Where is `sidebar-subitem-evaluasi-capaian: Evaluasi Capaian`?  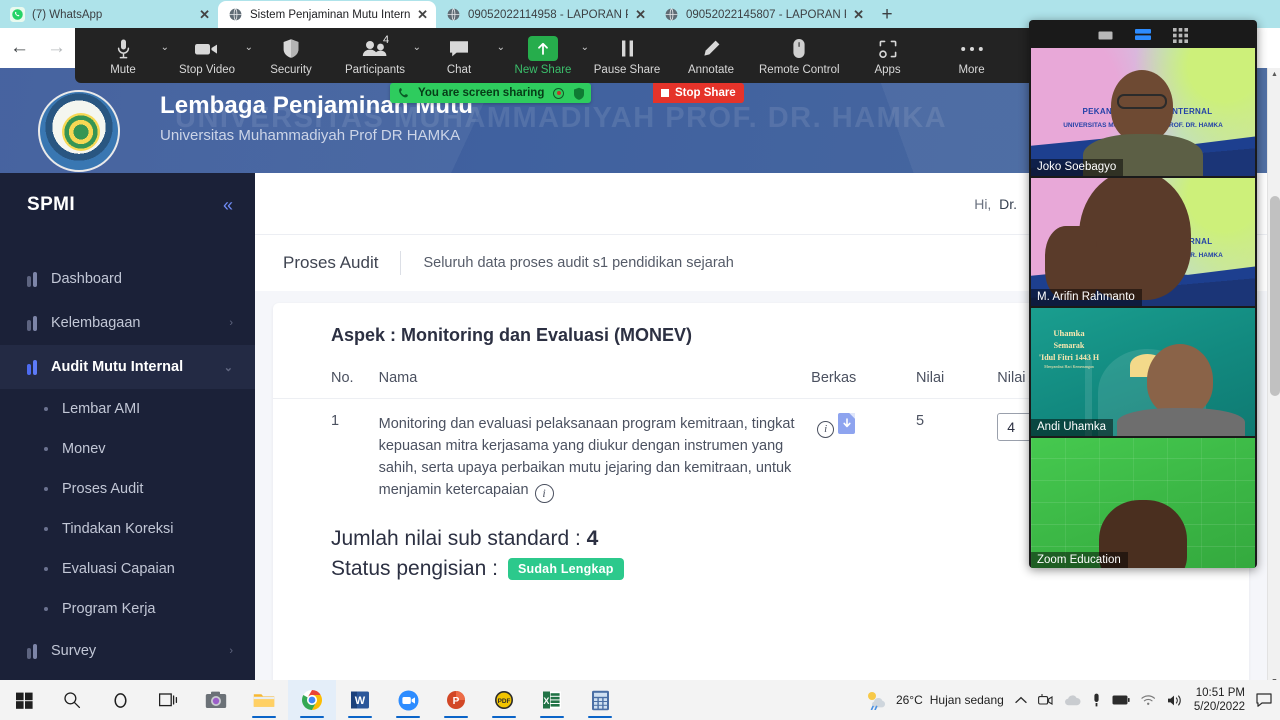 sidebar-subitem-evaluasi-capaian: Evaluasi Capaian is located at coordinates (127, 569).